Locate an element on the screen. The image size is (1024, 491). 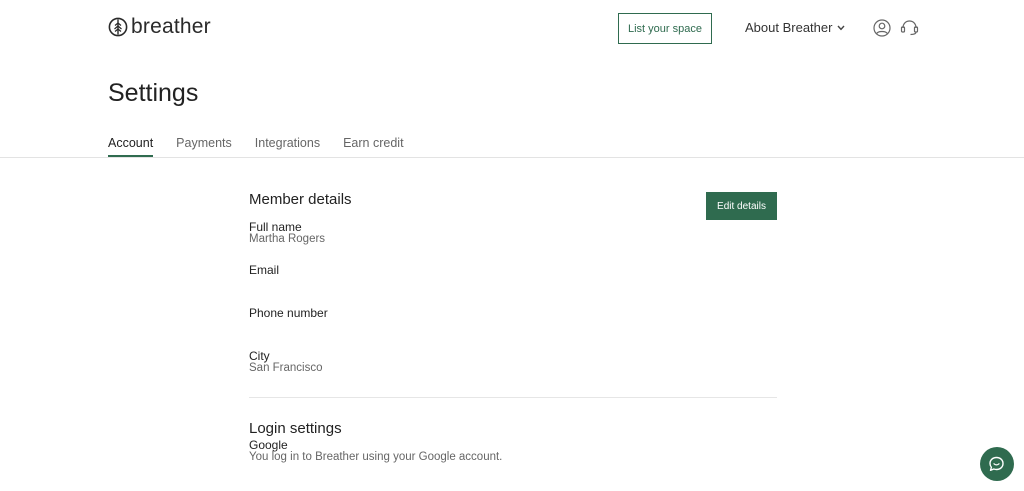
city-value: San Francisco is located at coordinates (286, 368).